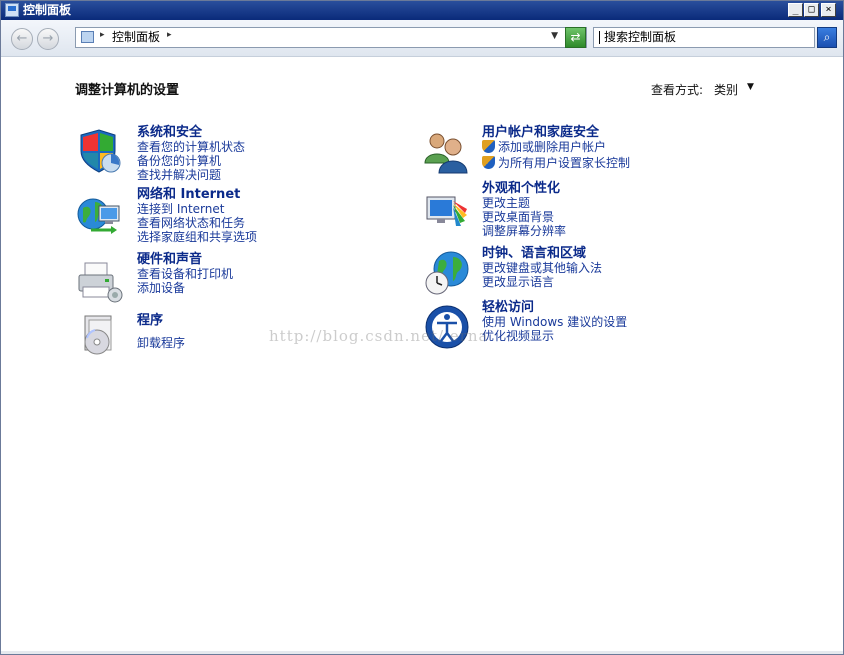 Image resolution: width=844 pixels, height=655 pixels. I want to click on link-change-desktop-background: 更改桌面背景, so click(524, 217).